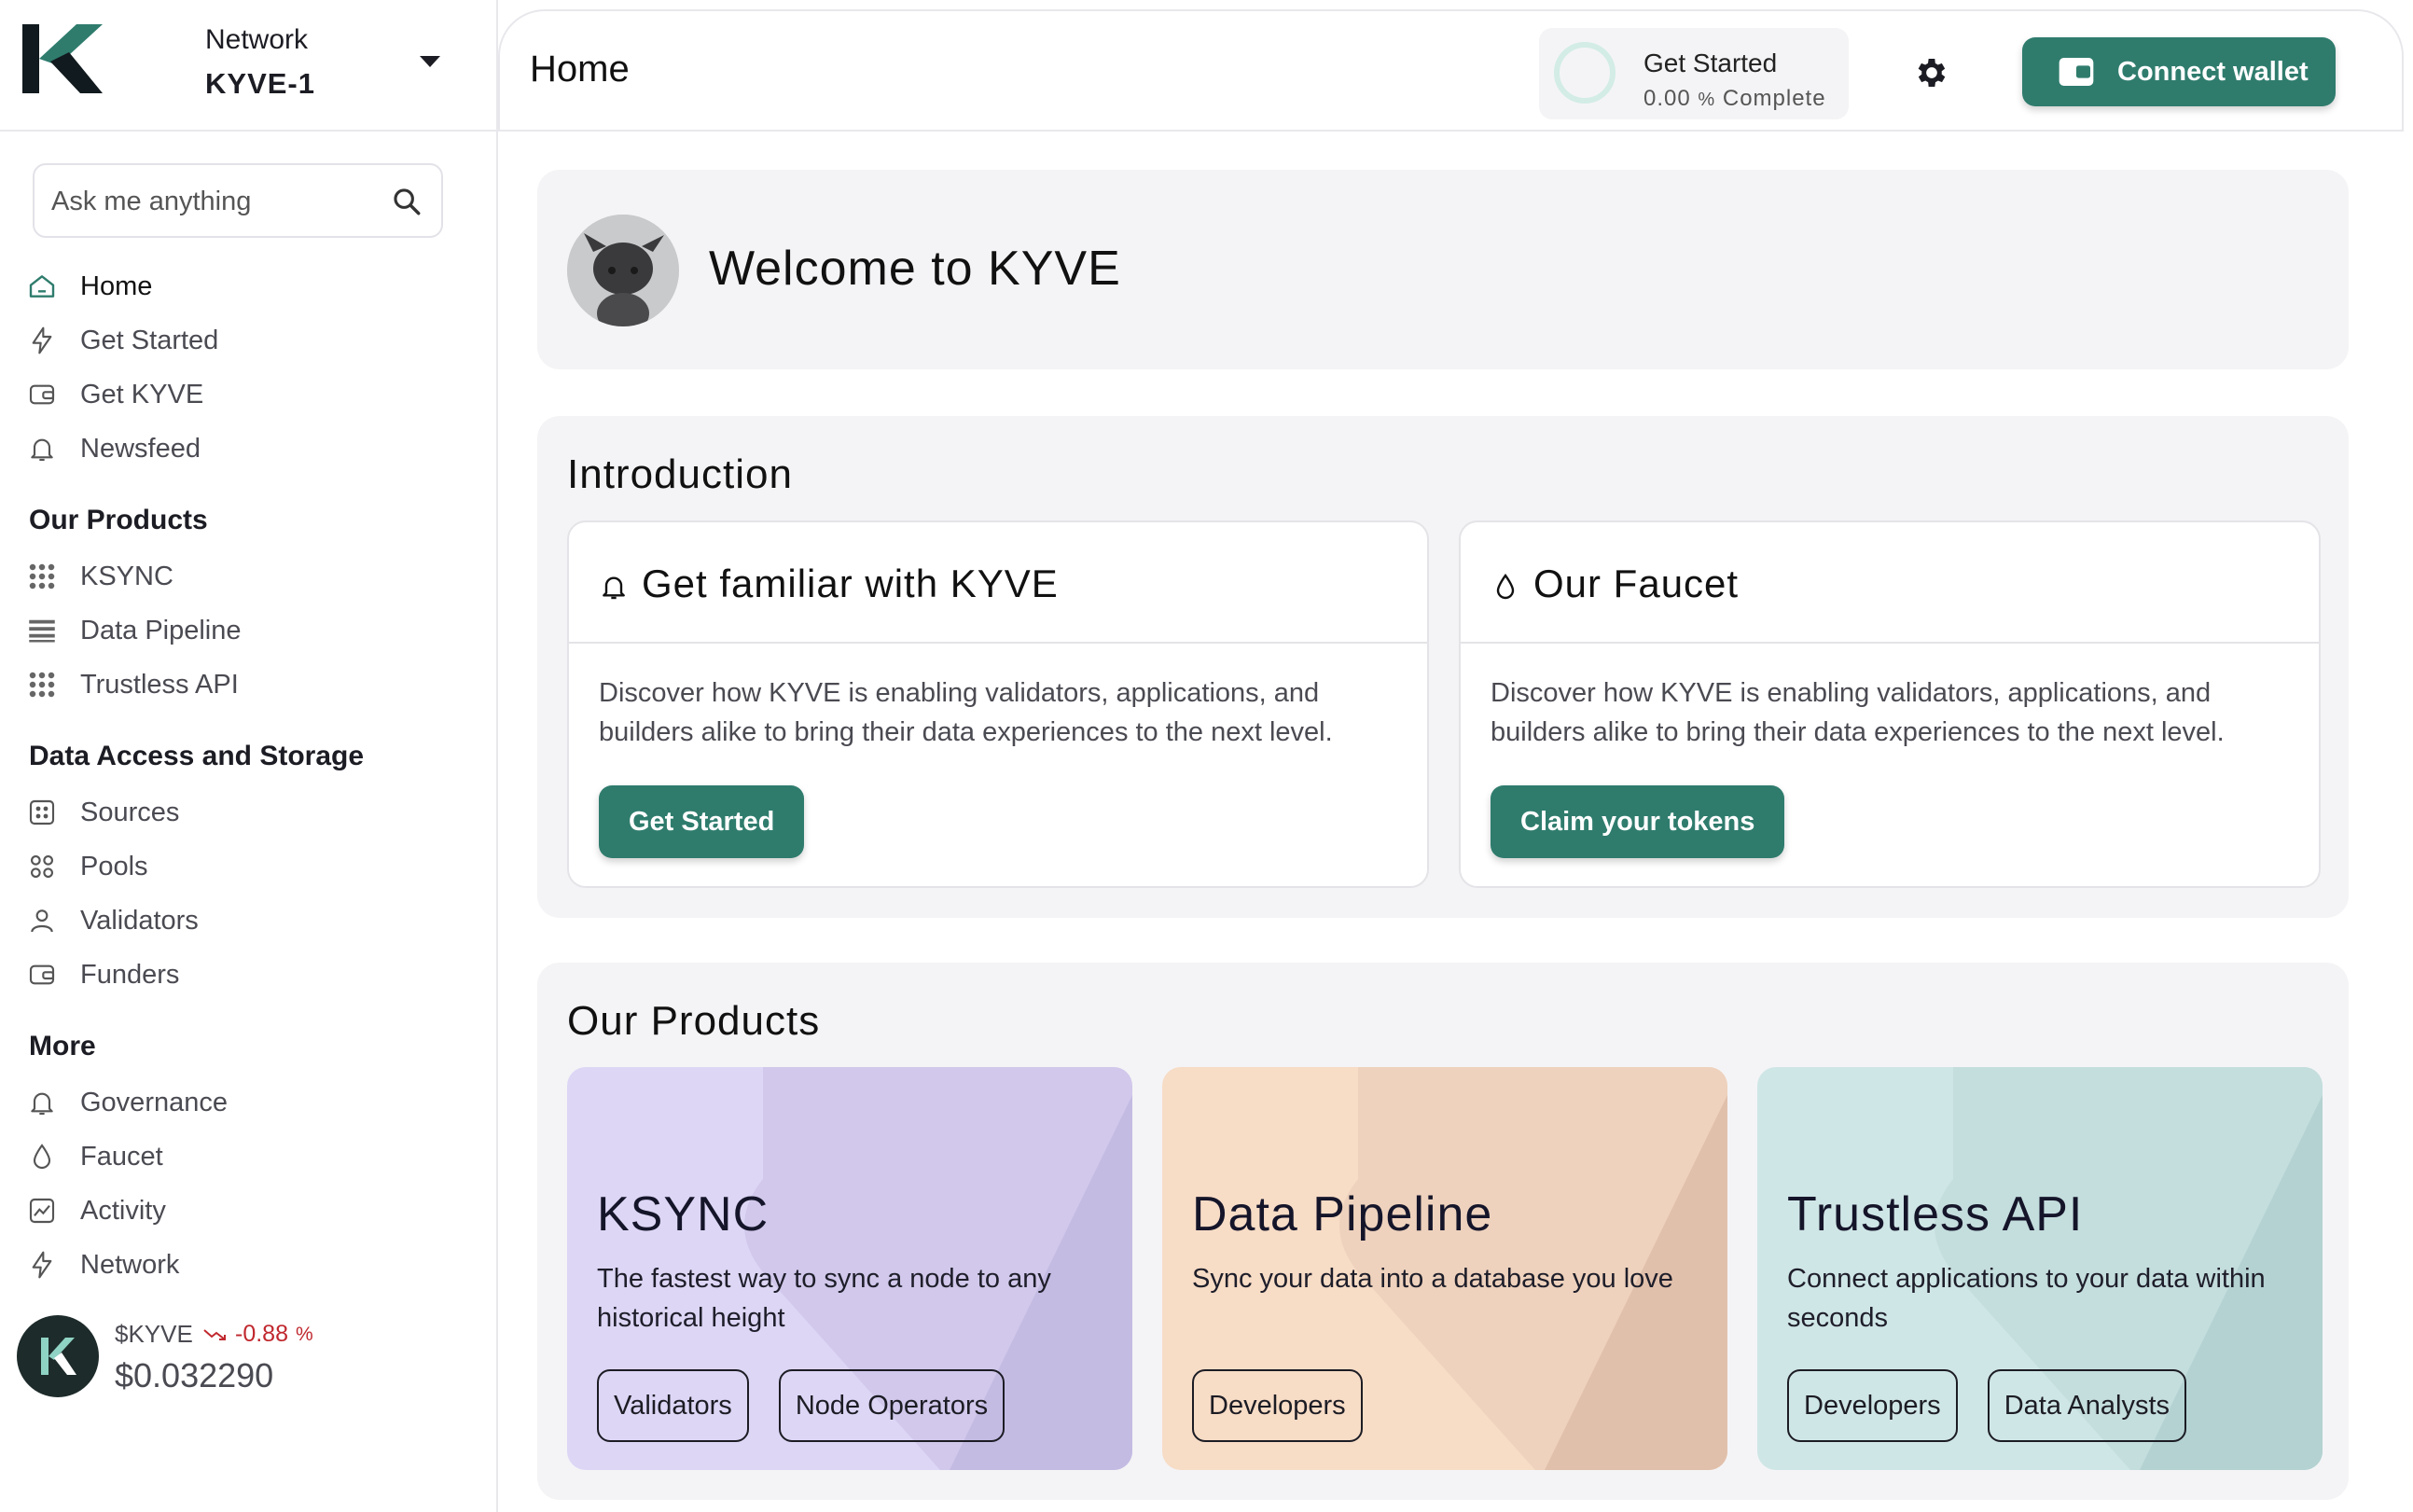 The image size is (2413, 1512). I want to click on activity-icon, so click(42, 1211).